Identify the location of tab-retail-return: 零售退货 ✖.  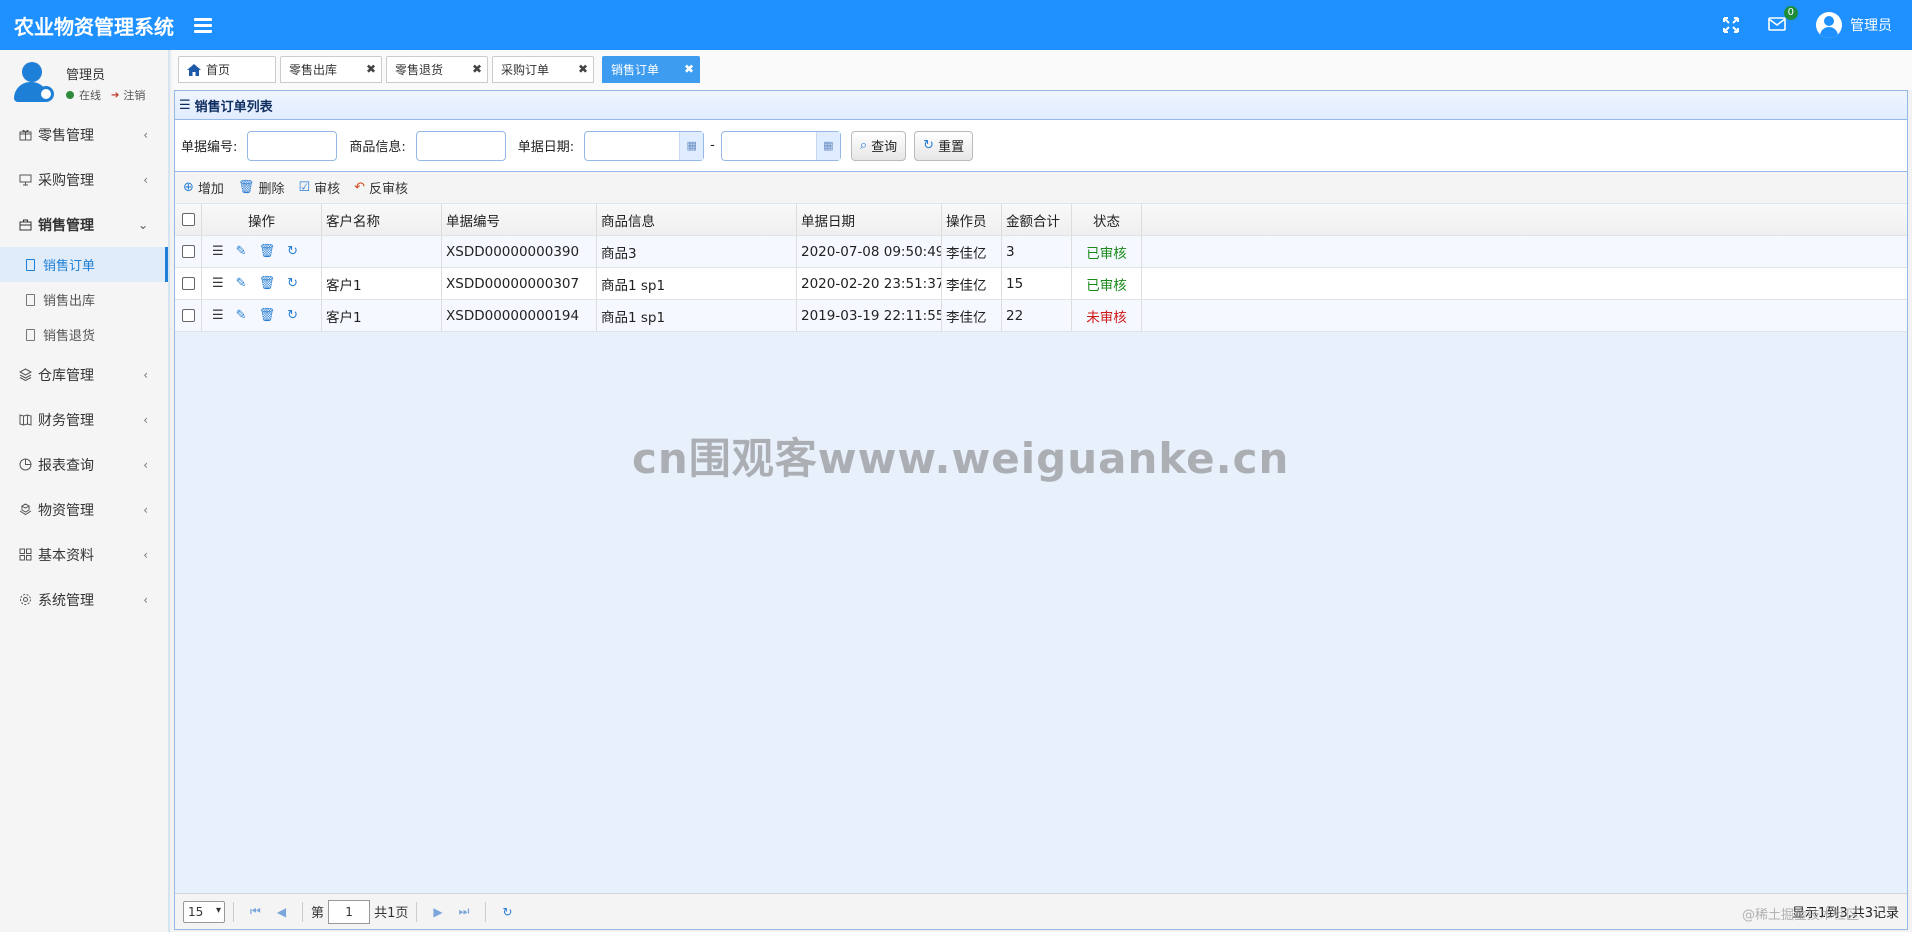
(437, 69).